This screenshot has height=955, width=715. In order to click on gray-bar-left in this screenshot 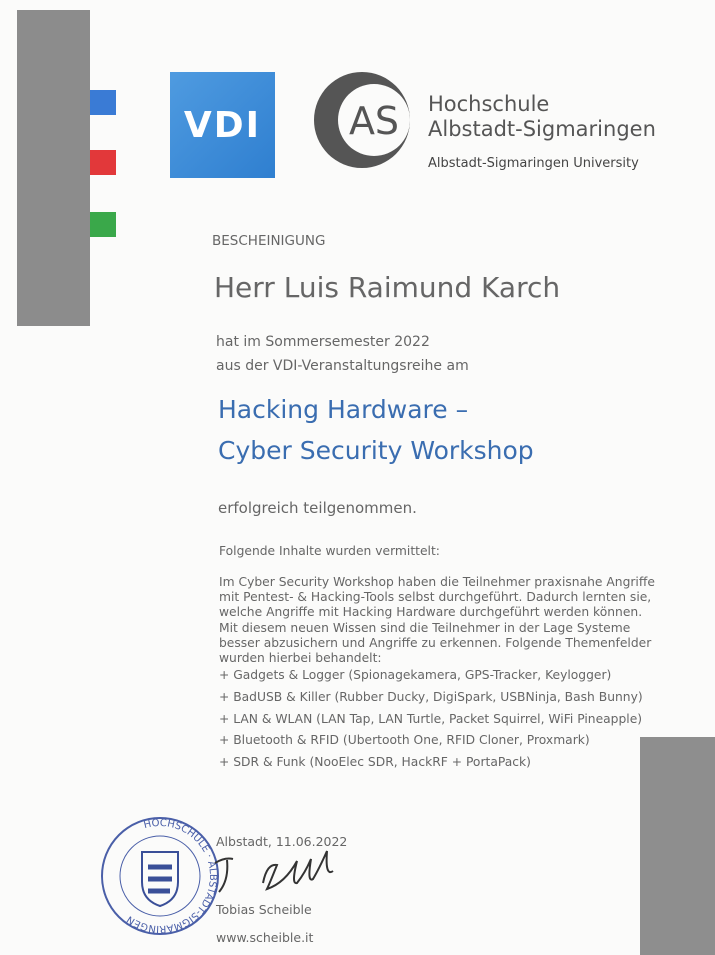, I will do `click(53, 168)`.